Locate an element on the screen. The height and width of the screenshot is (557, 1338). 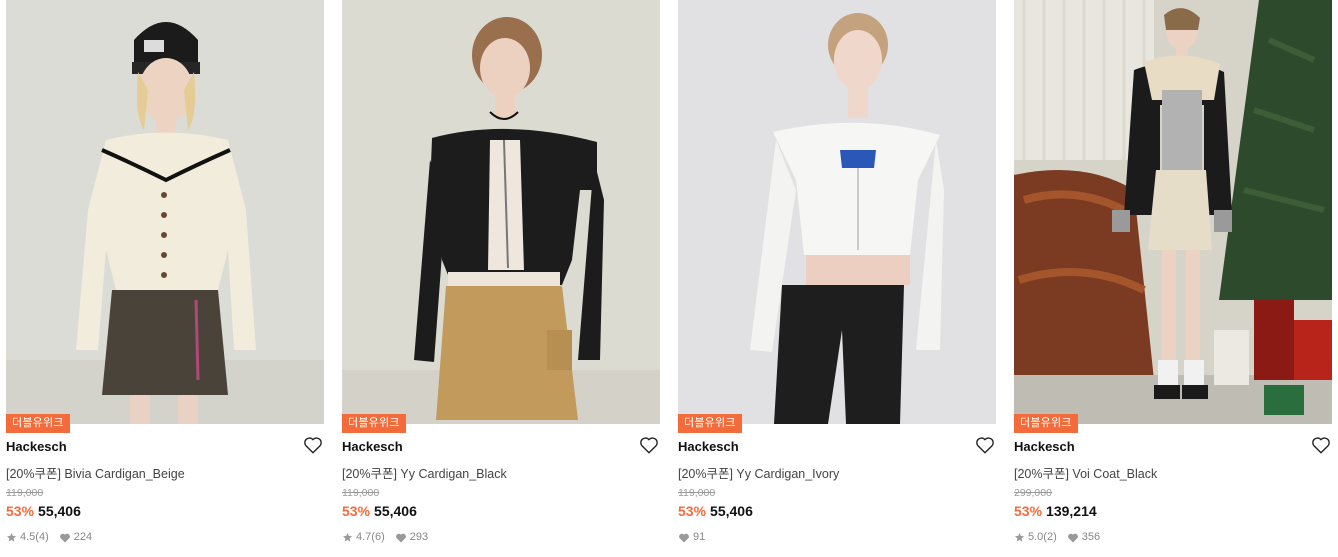
product-name: [20%쿠폰] Voi Coat_Black is located at coordinates (1085, 472).